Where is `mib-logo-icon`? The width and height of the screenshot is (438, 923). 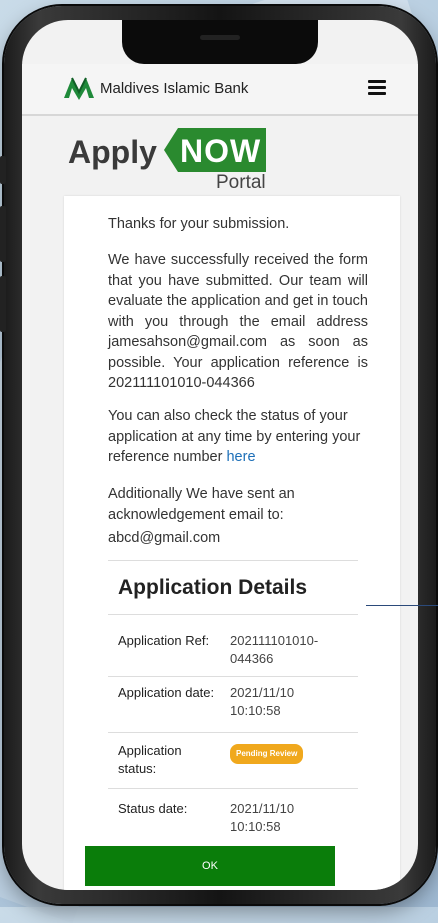 mib-logo-icon is located at coordinates (79, 87).